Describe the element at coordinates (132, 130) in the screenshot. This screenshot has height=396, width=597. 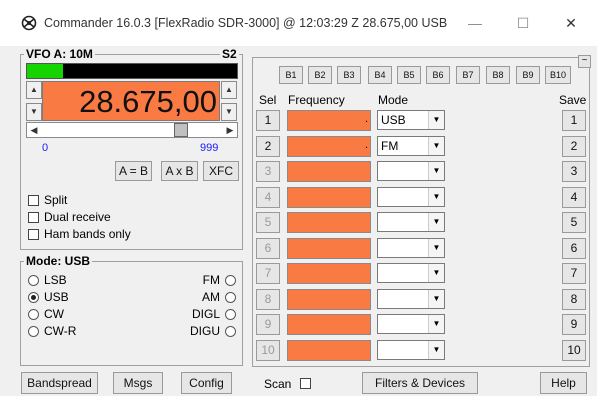
I see `tuning-slider: ◀ ▶` at that location.